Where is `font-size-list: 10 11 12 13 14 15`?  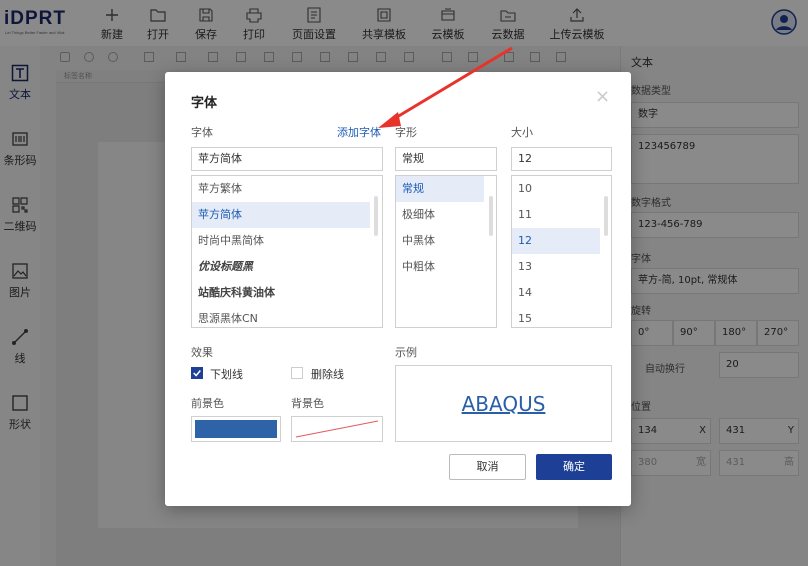
font-size-list: 10 11 12 13 14 15 is located at coordinates (561, 251).